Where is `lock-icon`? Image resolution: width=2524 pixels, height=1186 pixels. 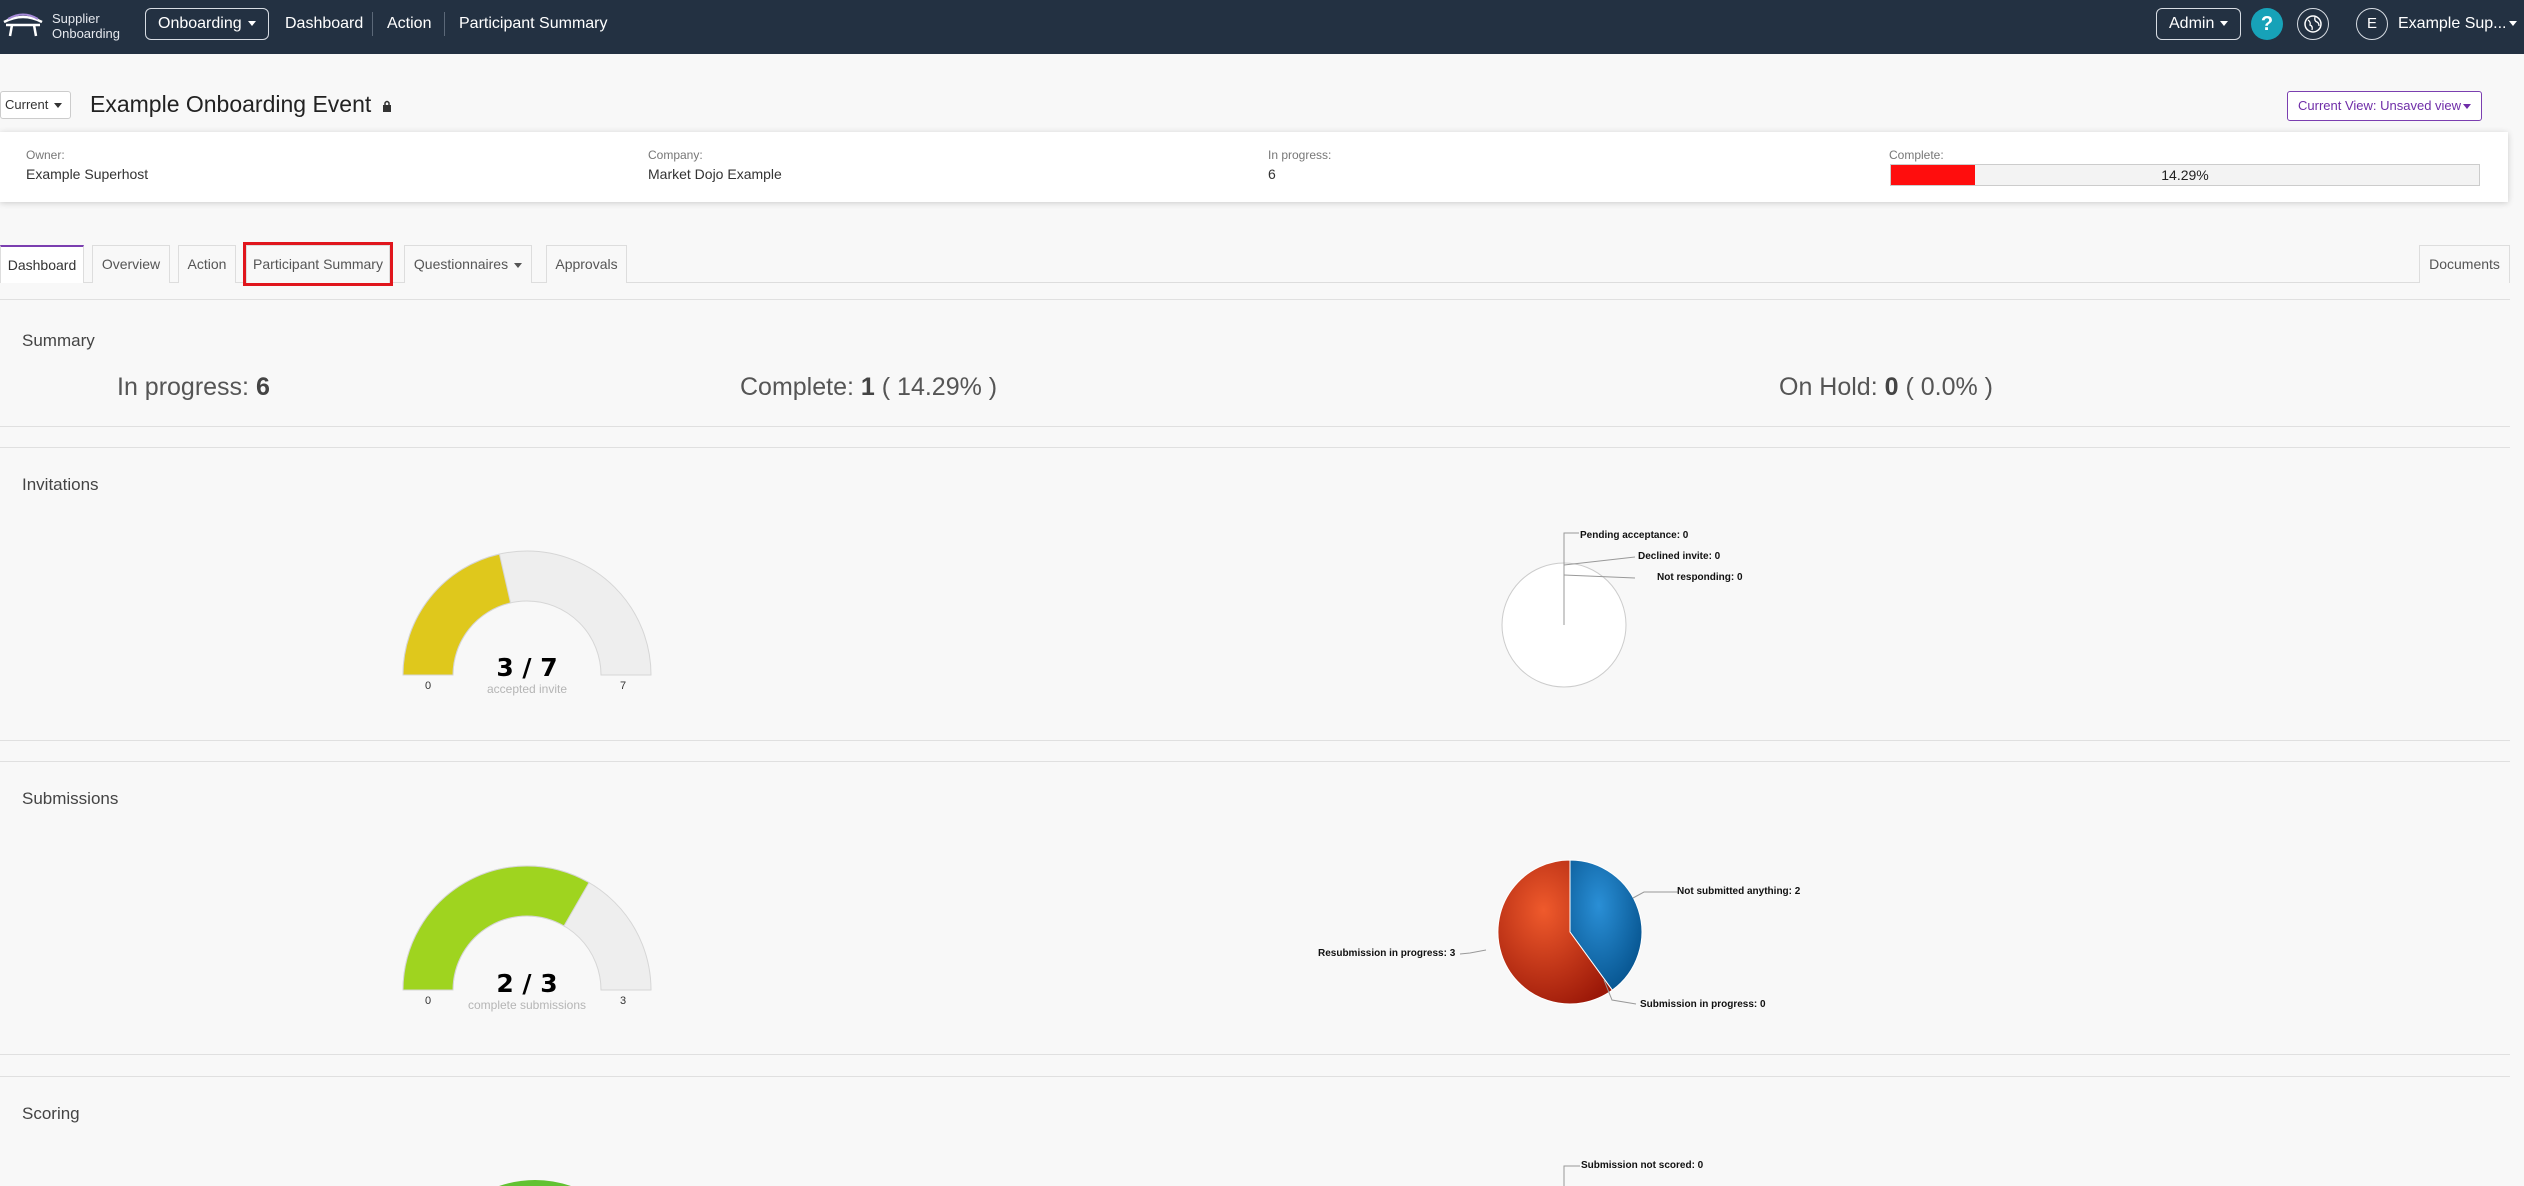 lock-icon is located at coordinates (386, 106).